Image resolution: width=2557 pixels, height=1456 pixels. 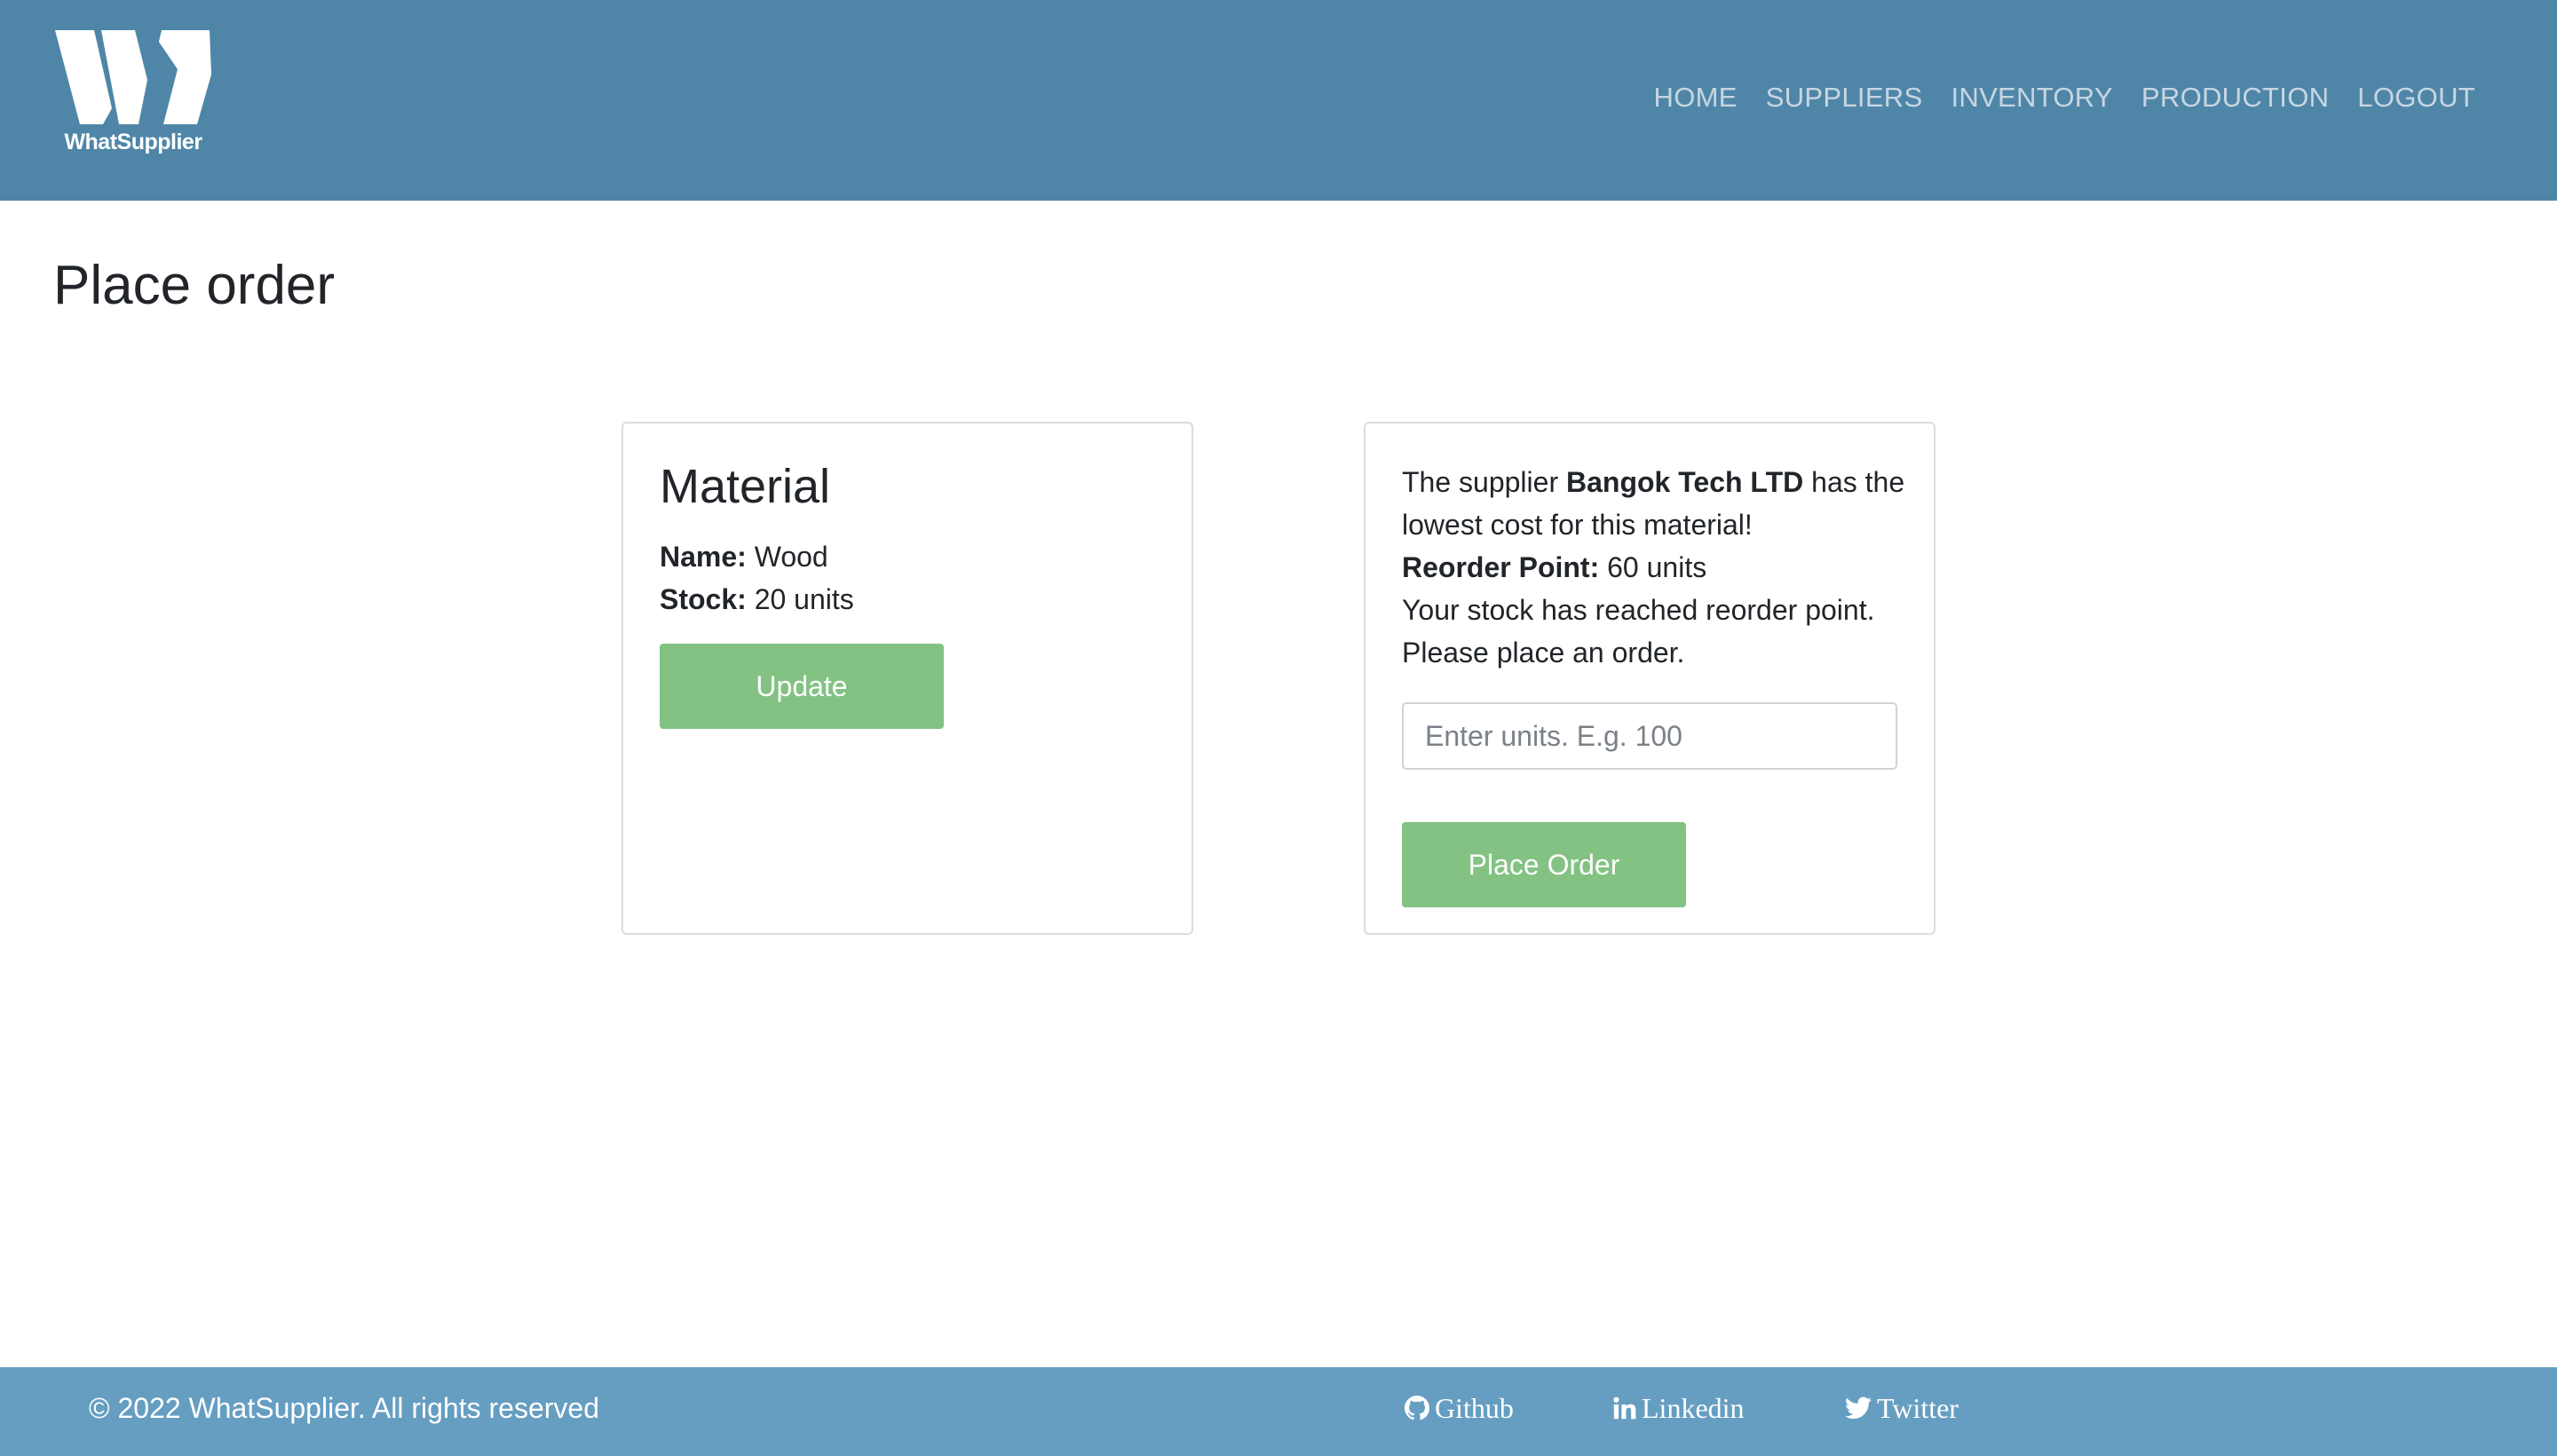 What do you see at coordinates (802, 686) in the screenshot?
I see `update-button: Update` at bounding box center [802, 686].